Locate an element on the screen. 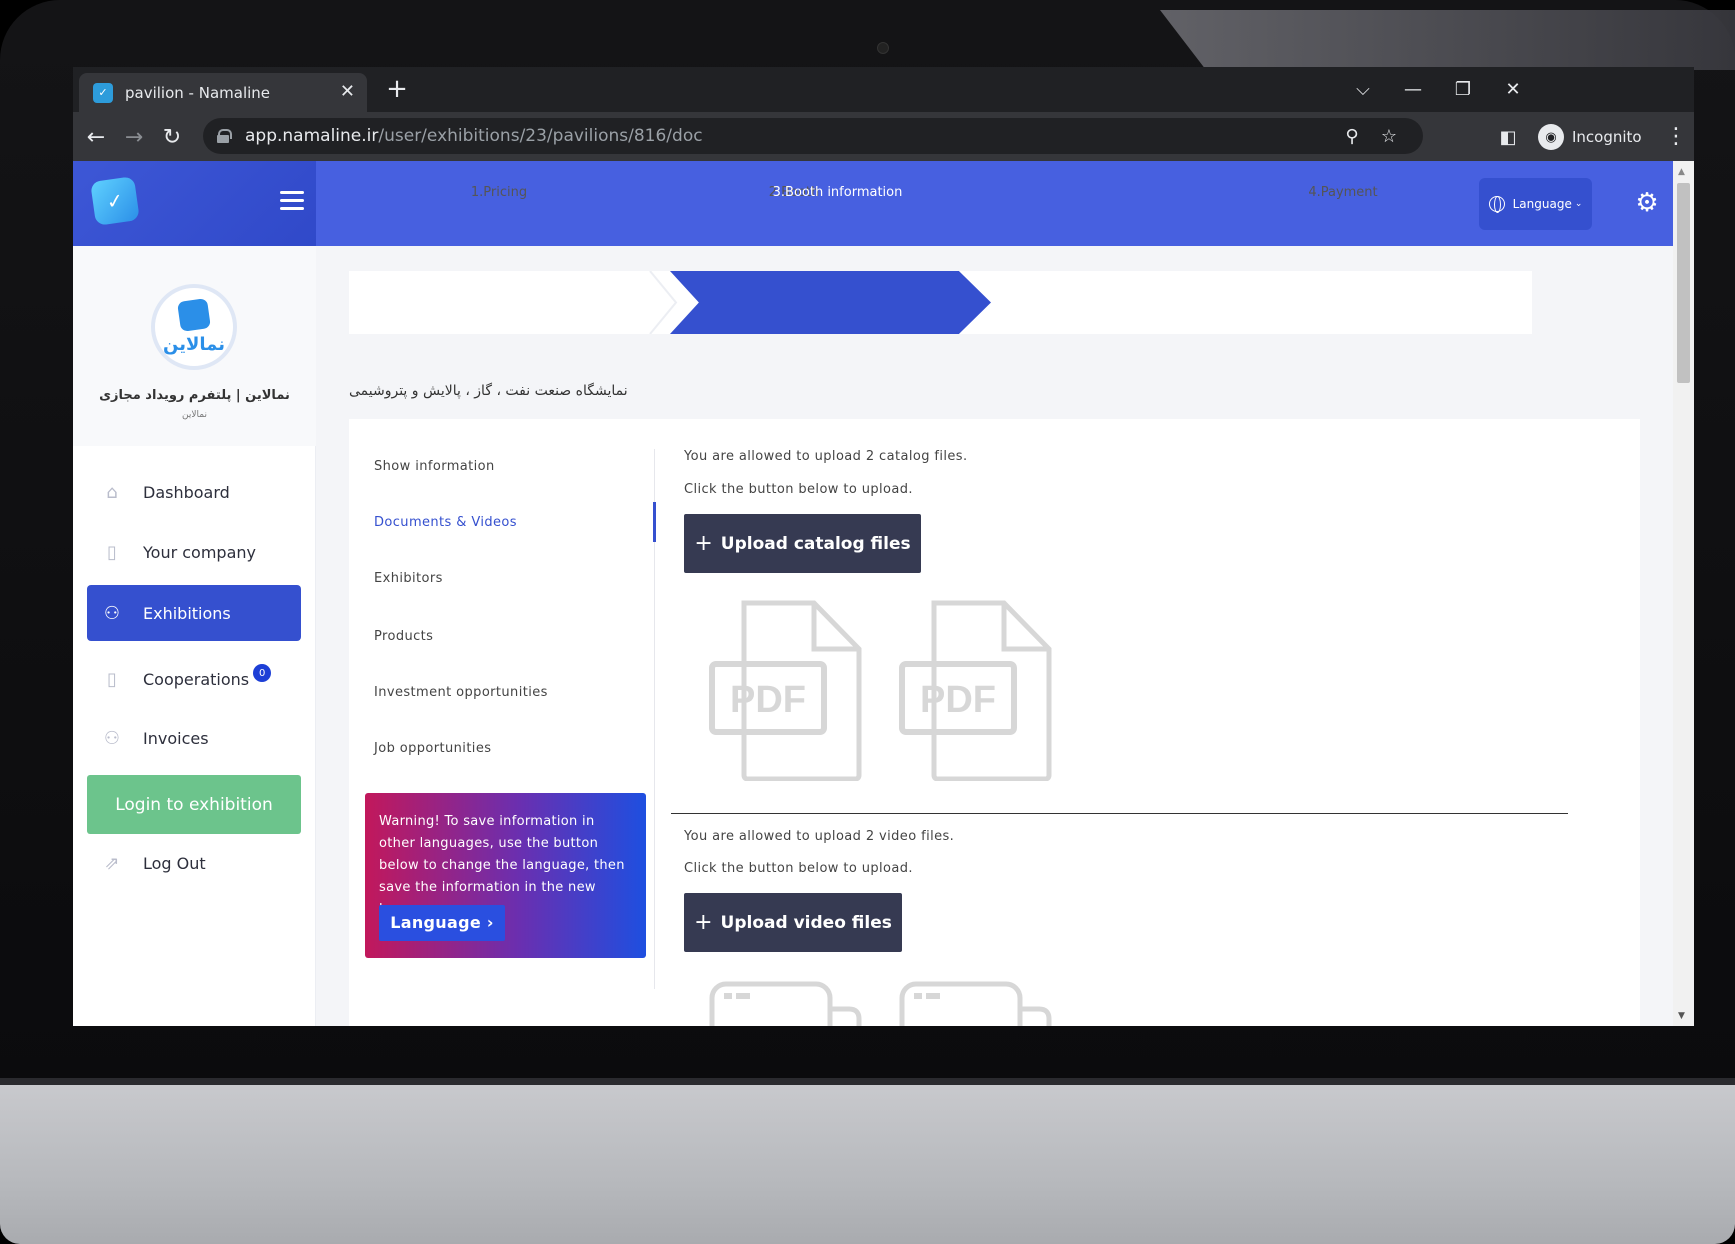 The height and width of the screenshot is (1244, 1735). lock-icon is located at coordinates (224, 136).